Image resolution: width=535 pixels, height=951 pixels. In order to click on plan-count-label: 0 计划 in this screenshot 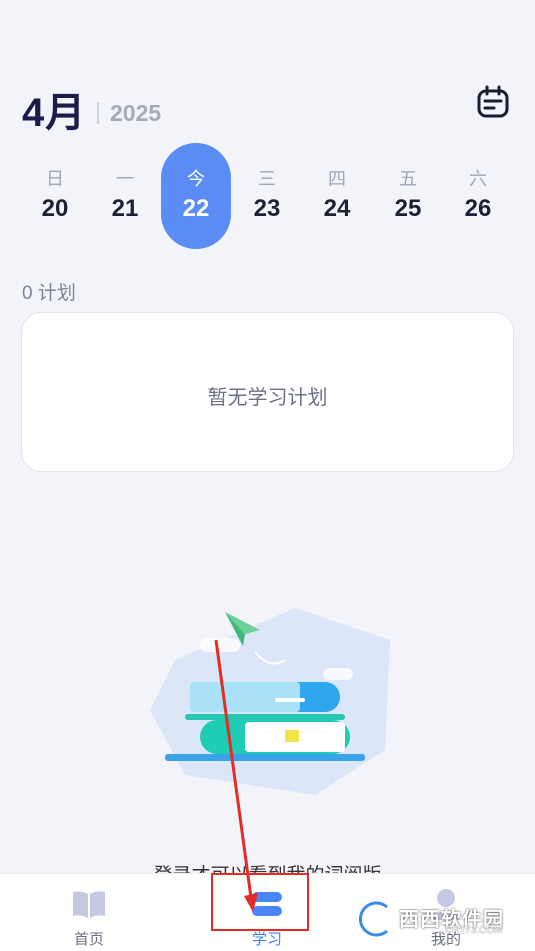, I will do `click(49, 293)`.